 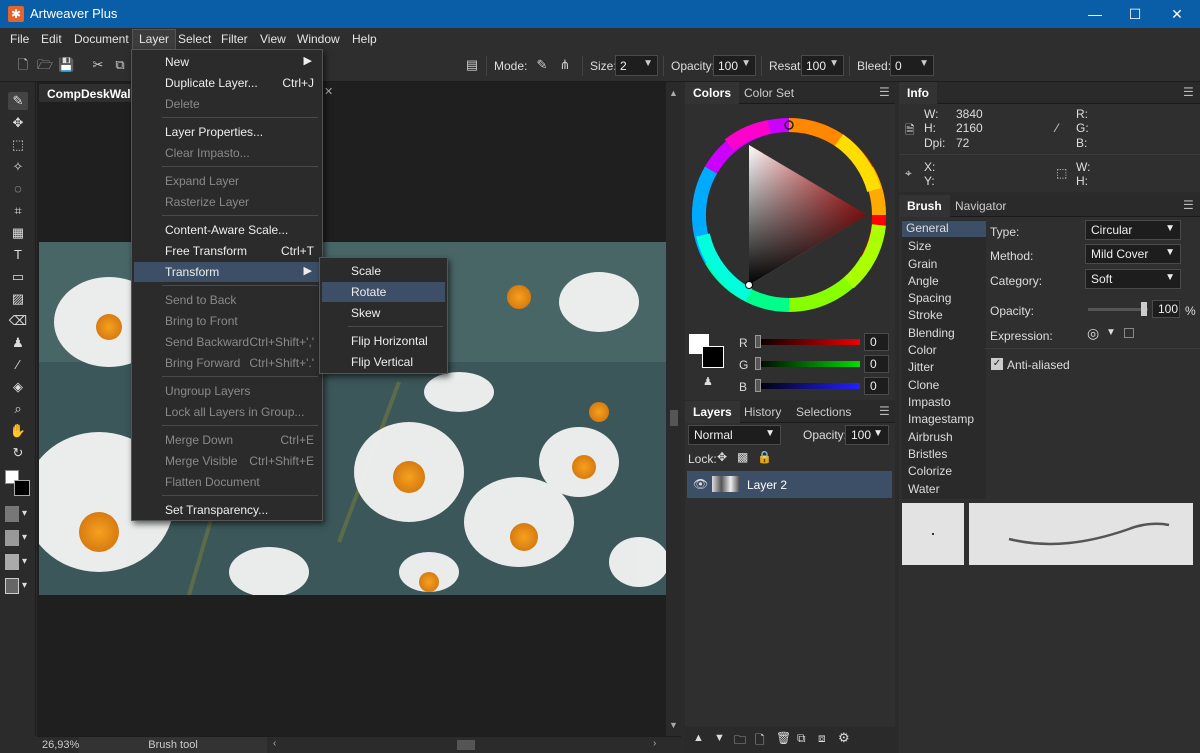 I want to click on close-tab-icon: ✕, so click(x=328, y=91).